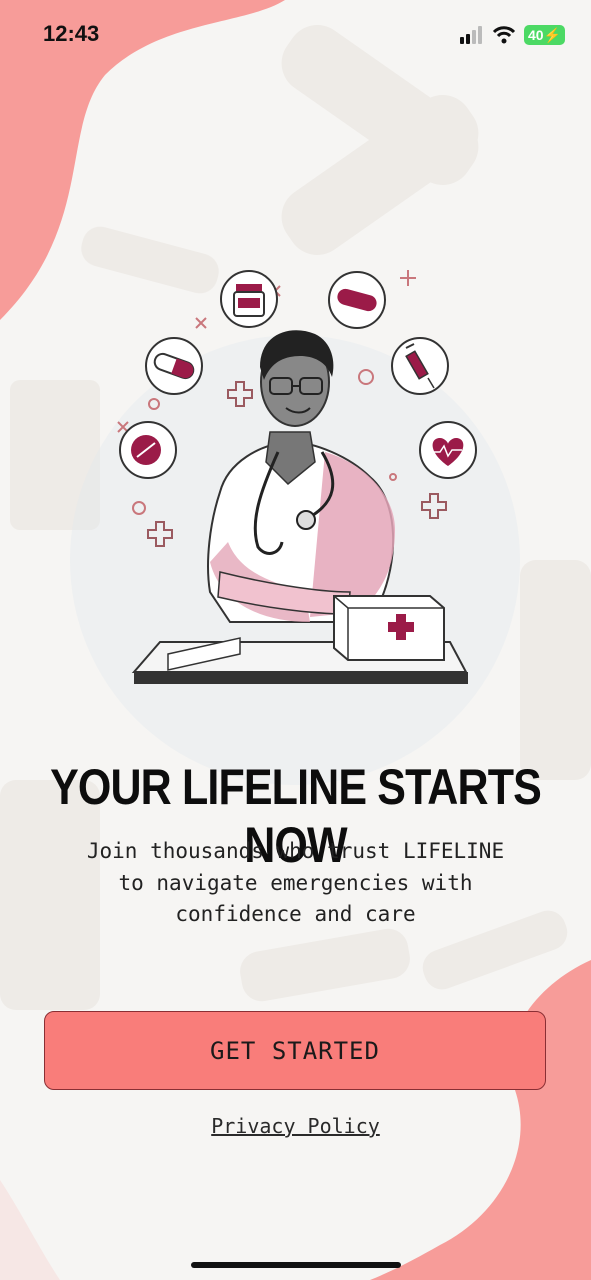 The height and width of the screenshot is (1280, 591). Describe the element at coordinates (389, 628) in the screenshot. I see `first-aid-kit-icon` at that location.